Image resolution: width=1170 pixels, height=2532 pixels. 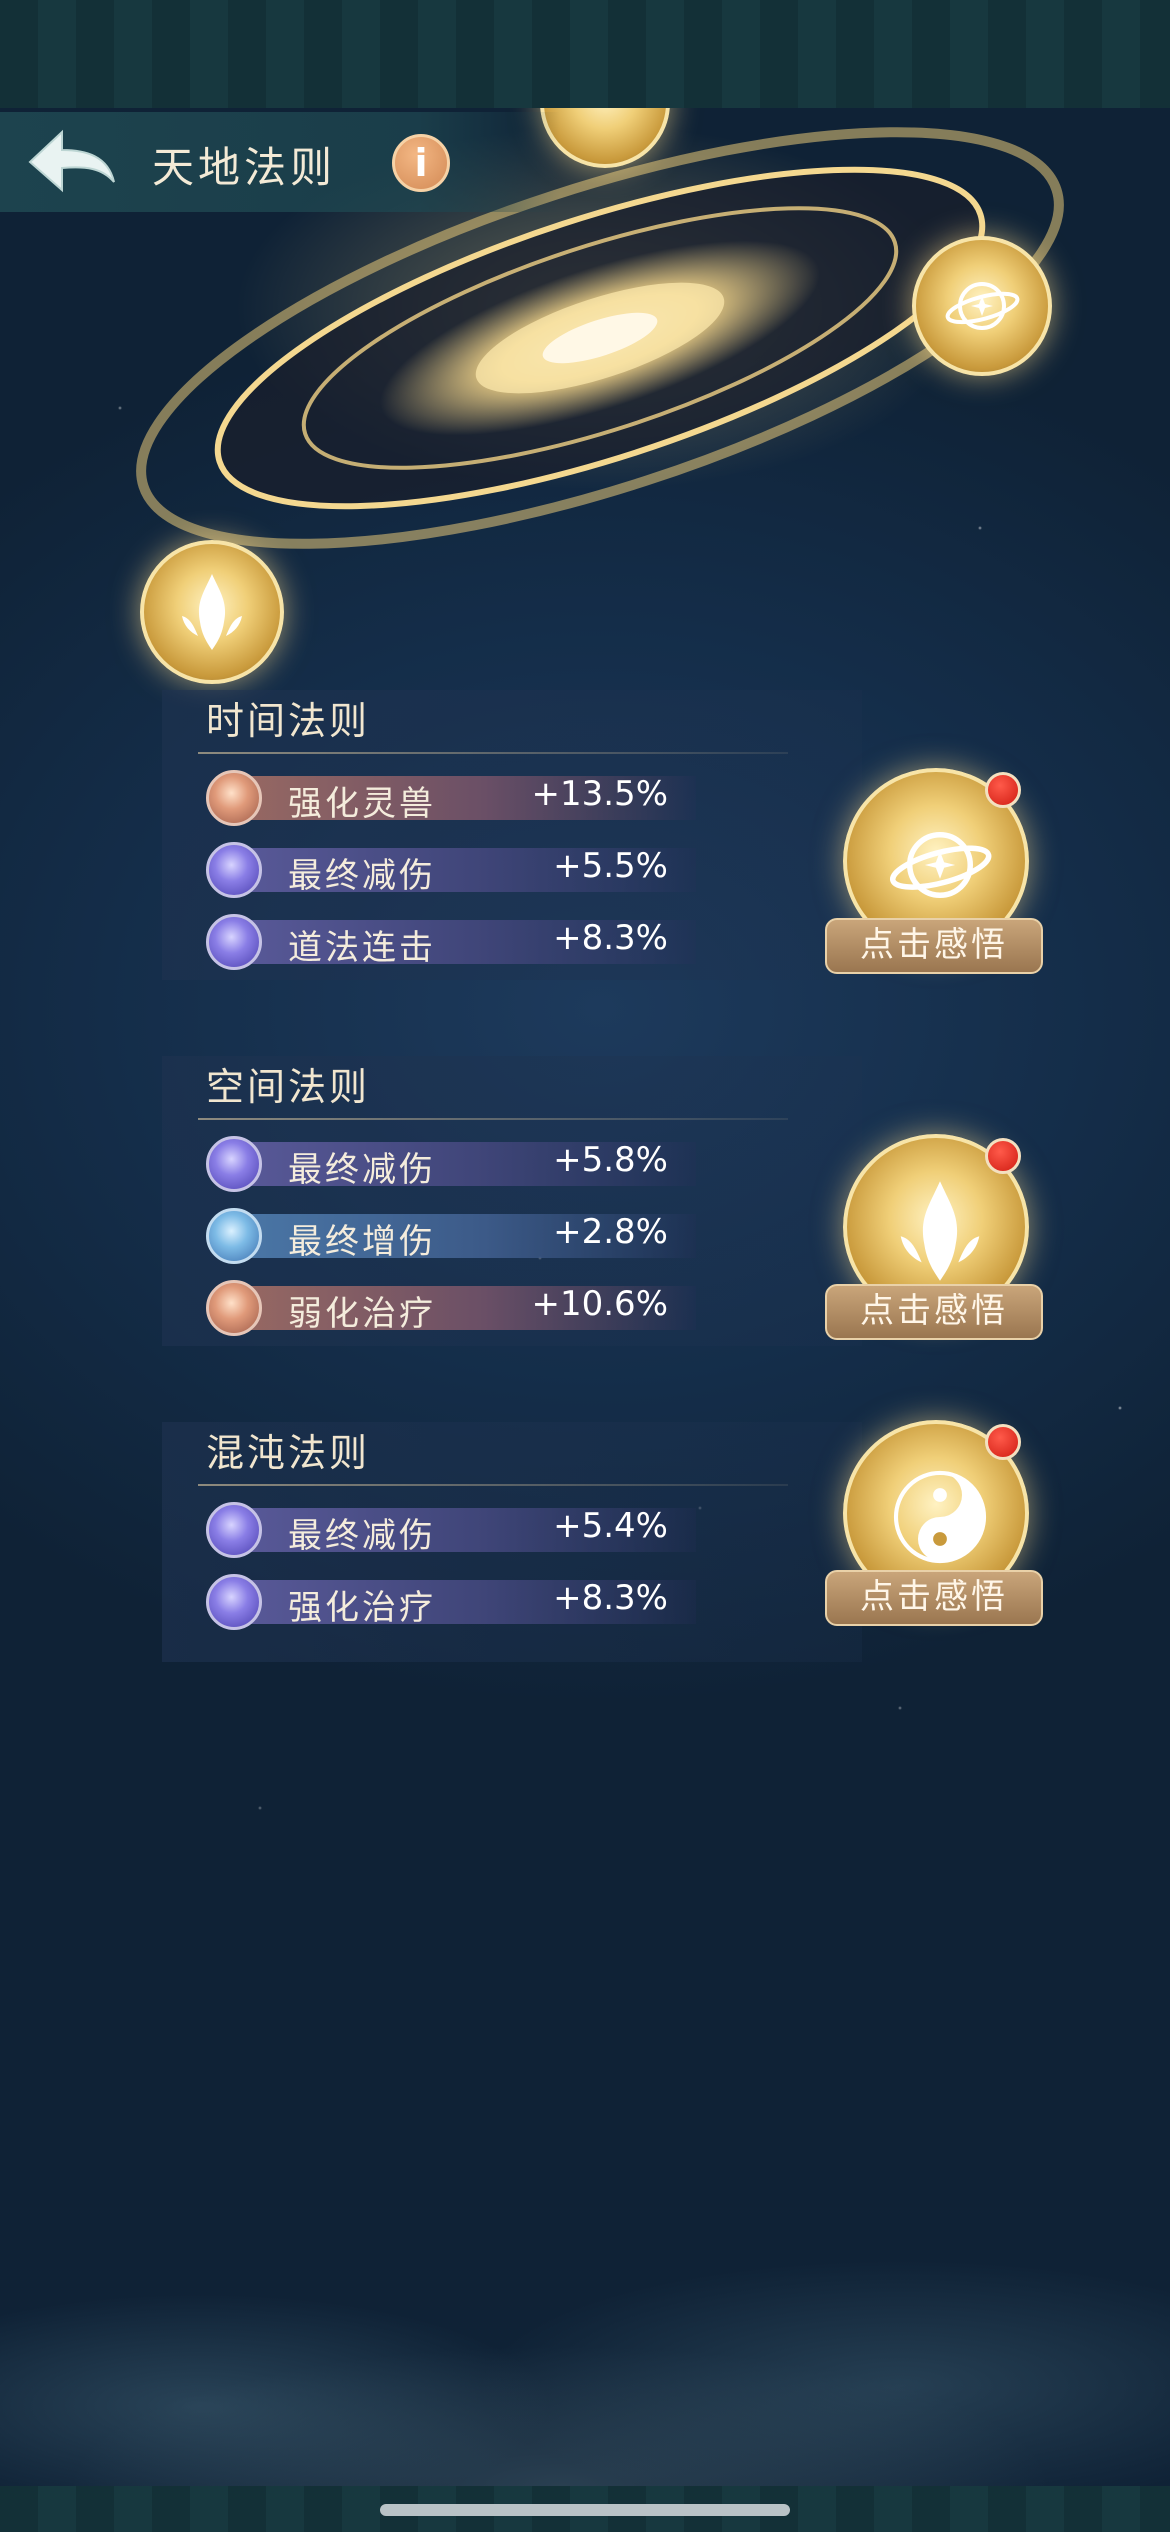 What do you see at coordinates (451, 870) in the screenshot?
I see `stat-row: 最终减伤 +5.5%` at bounding box center [451, 870].